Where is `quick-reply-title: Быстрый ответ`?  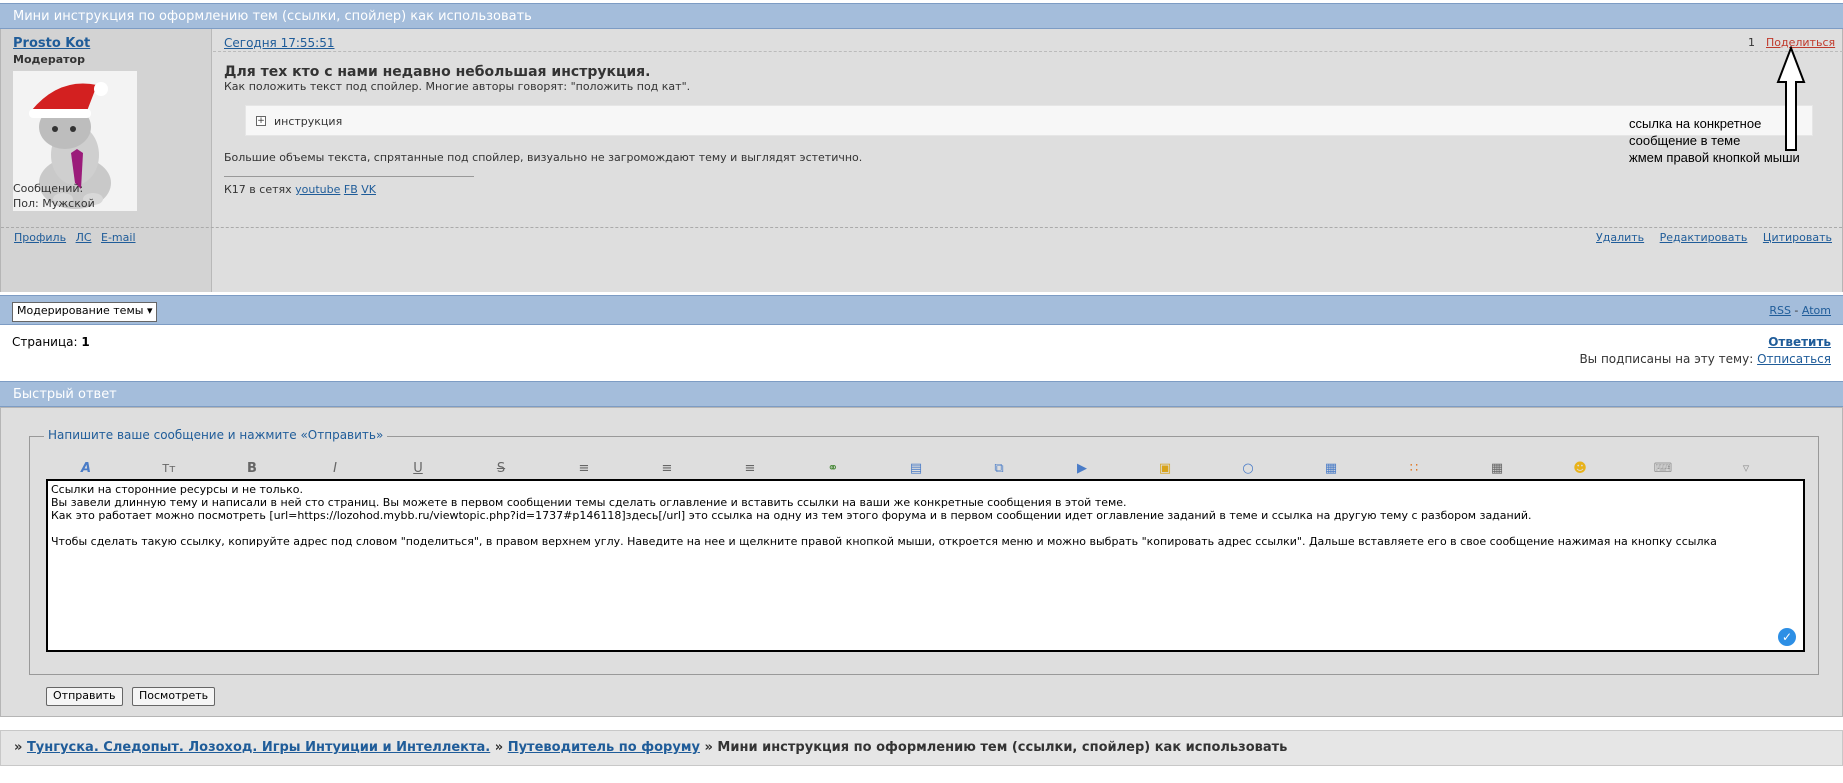
quick-reply-title: Быстрый ответ is located at coordinates (65, 394).